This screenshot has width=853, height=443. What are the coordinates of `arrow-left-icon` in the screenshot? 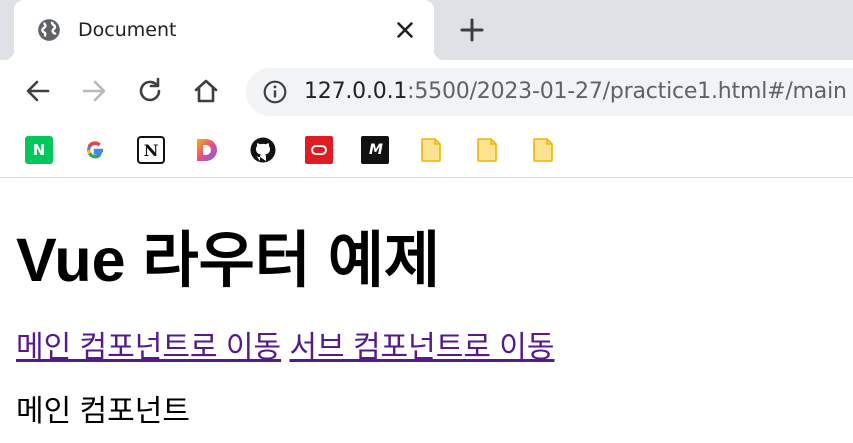 It's located at (38, 91).